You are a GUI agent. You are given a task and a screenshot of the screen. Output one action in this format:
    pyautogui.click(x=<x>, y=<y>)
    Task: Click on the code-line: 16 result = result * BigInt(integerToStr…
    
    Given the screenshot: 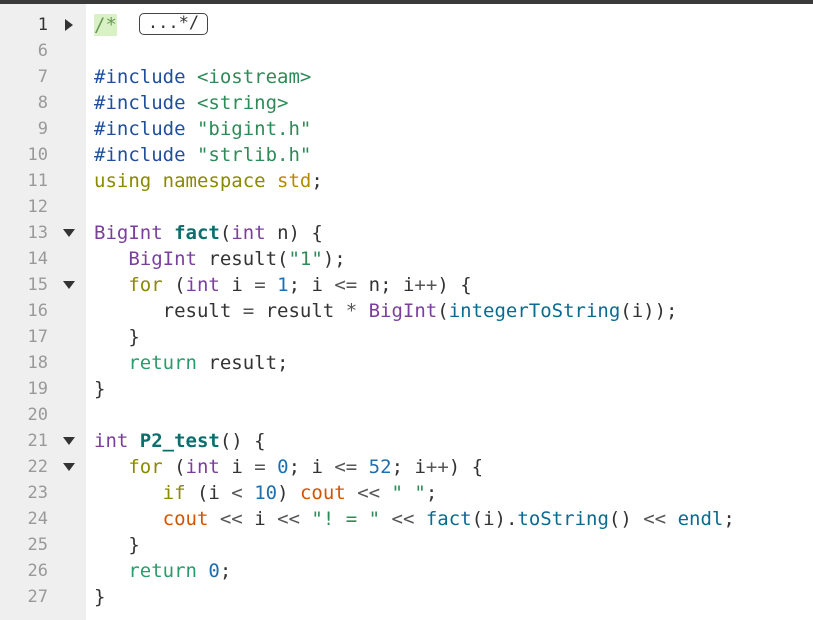 What is the action you would take?
    pyautogui.click(x=406, y=311)
    